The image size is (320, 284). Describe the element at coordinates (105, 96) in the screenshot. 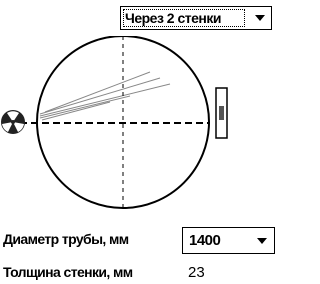

I see `beam-lines` at that location.